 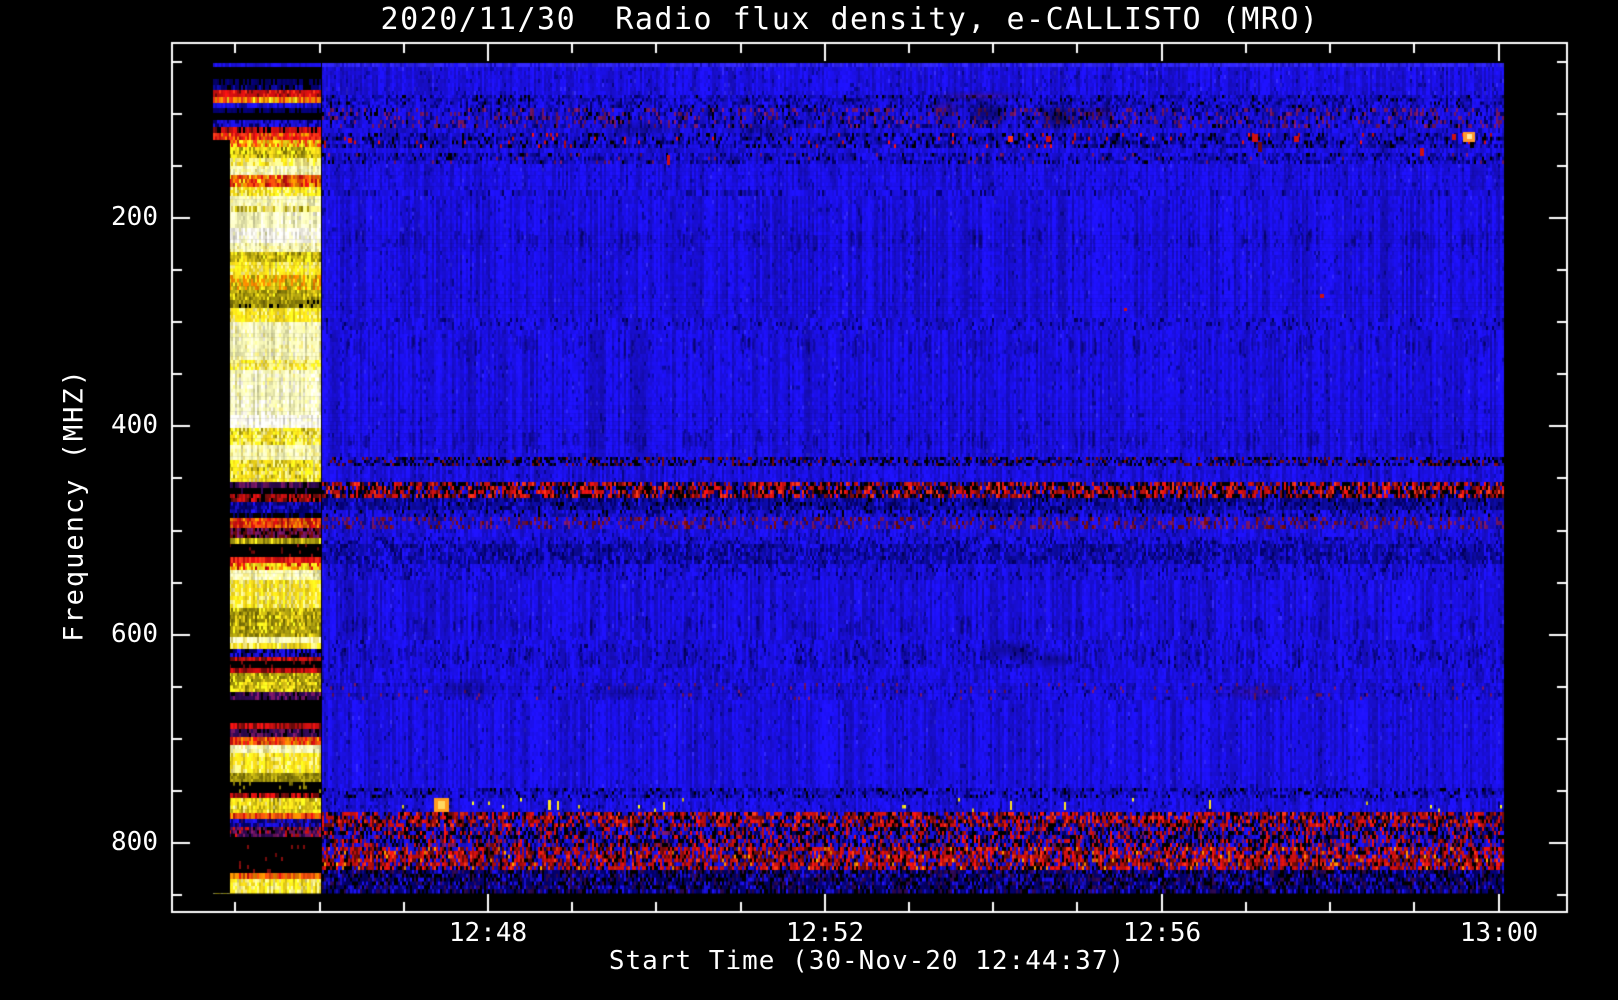 I want to click on y-tick-label: 600, so click(x=134, y=634).